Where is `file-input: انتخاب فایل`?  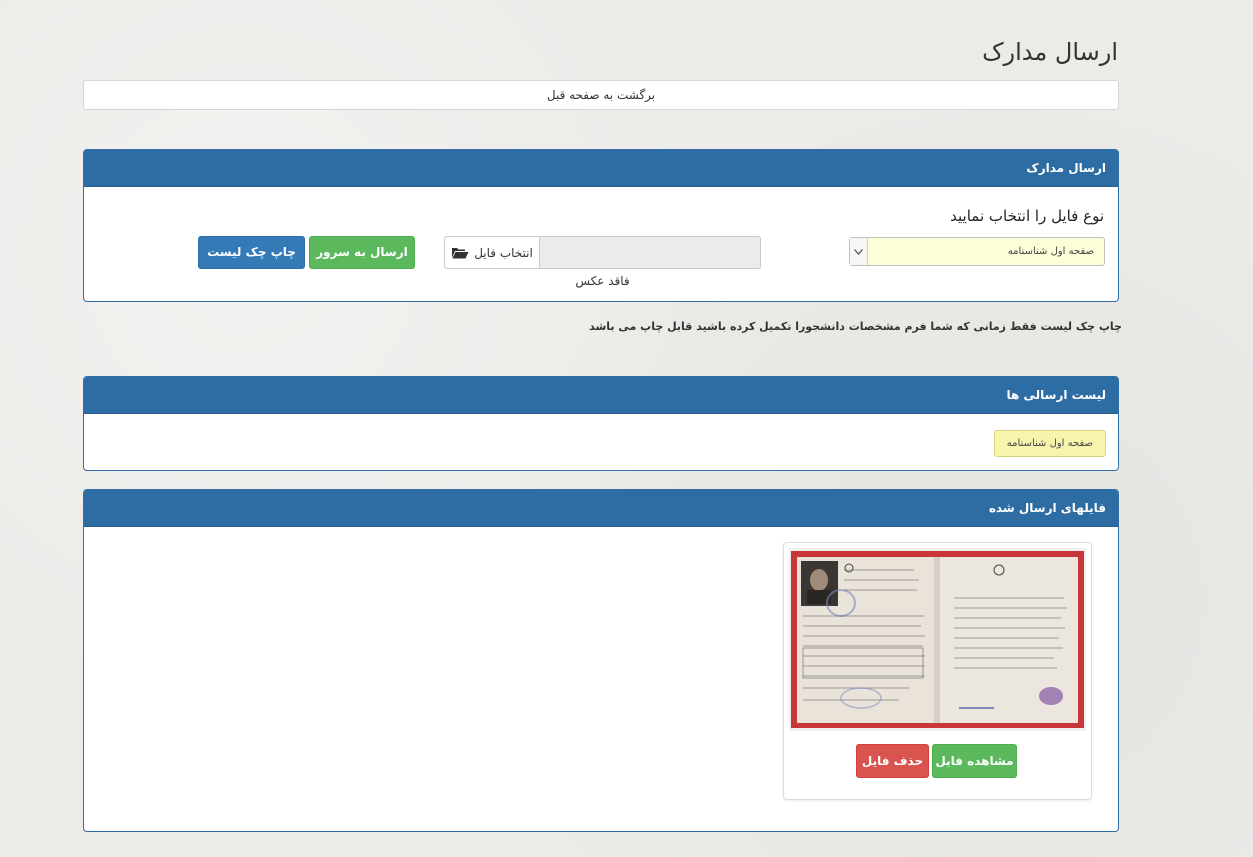 file-input: انتخاب فایل is located at coordinates (602, 252).